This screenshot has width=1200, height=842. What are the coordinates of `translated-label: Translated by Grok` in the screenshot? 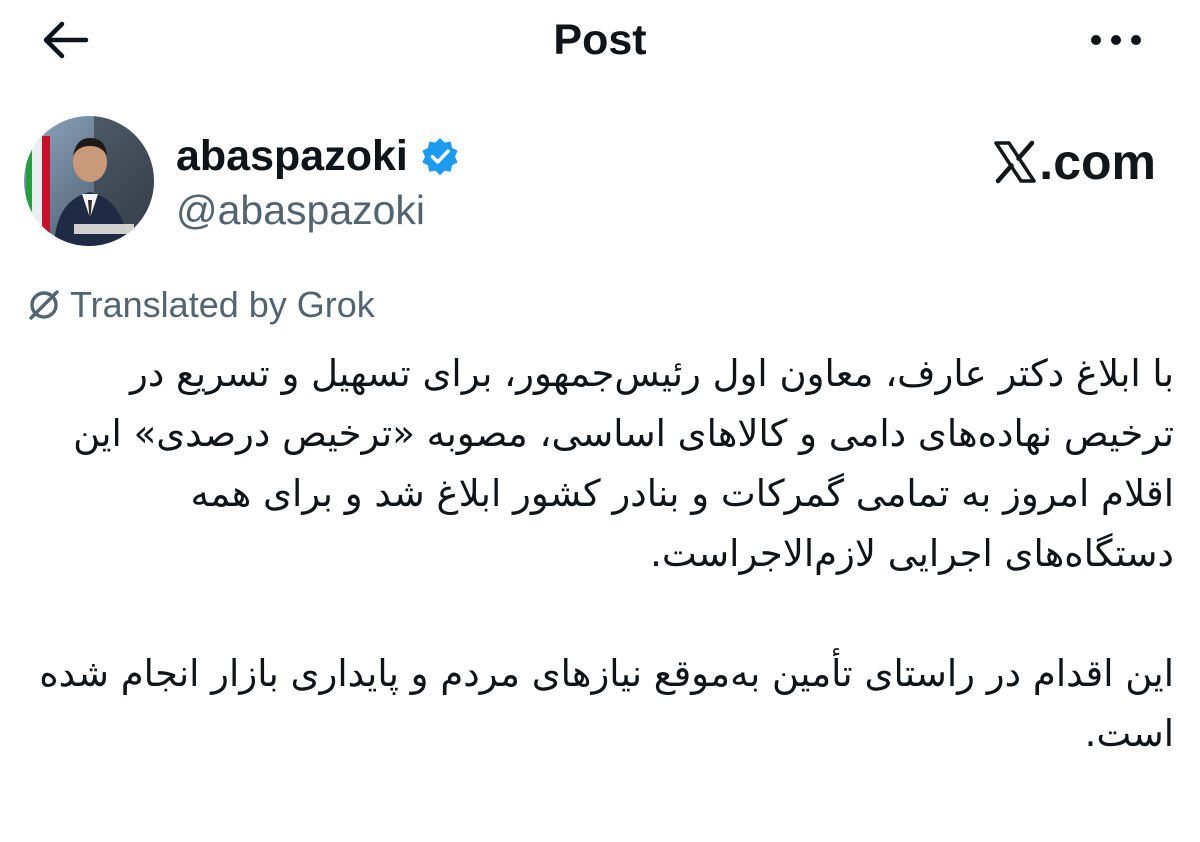 It's located at (222, 304).